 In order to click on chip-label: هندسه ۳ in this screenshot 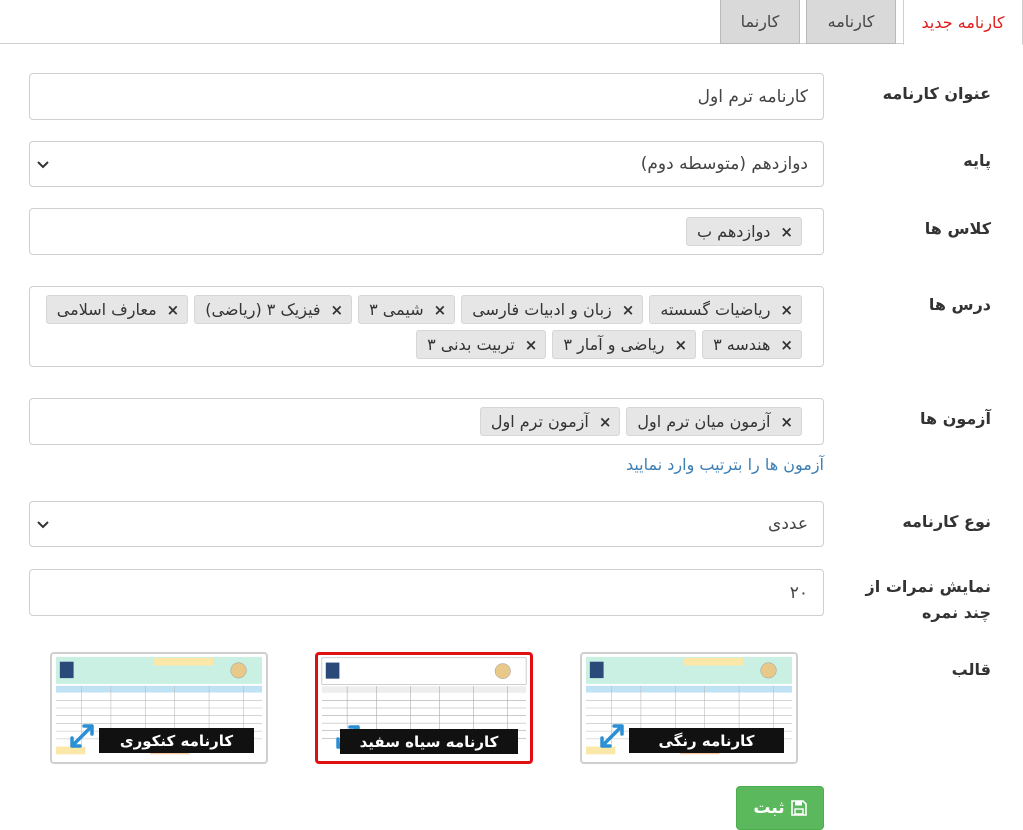, I will do `click(742, 344)`.